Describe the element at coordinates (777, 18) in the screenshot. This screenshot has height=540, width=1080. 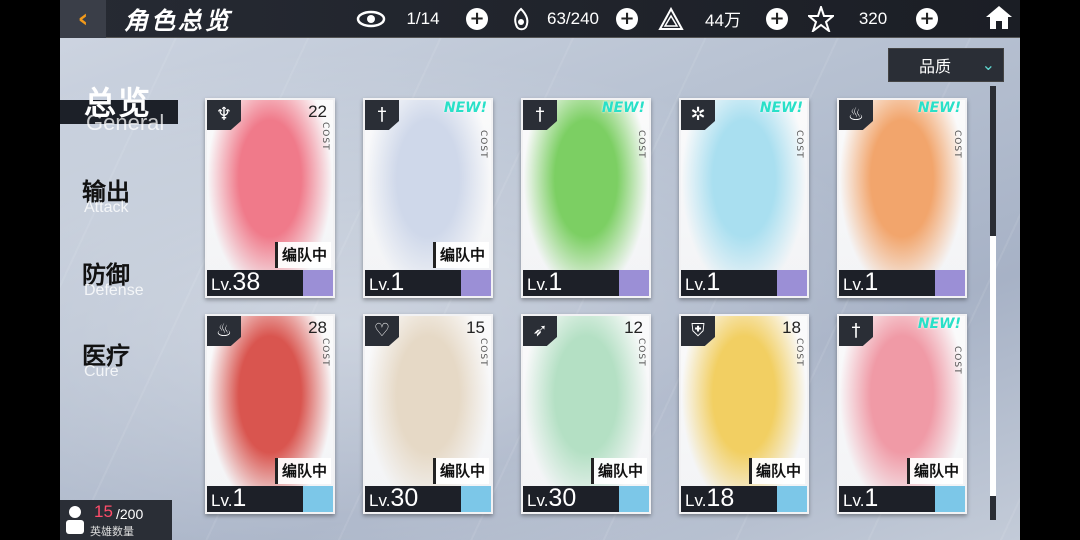
I see `add-gold-button: +` at that location.